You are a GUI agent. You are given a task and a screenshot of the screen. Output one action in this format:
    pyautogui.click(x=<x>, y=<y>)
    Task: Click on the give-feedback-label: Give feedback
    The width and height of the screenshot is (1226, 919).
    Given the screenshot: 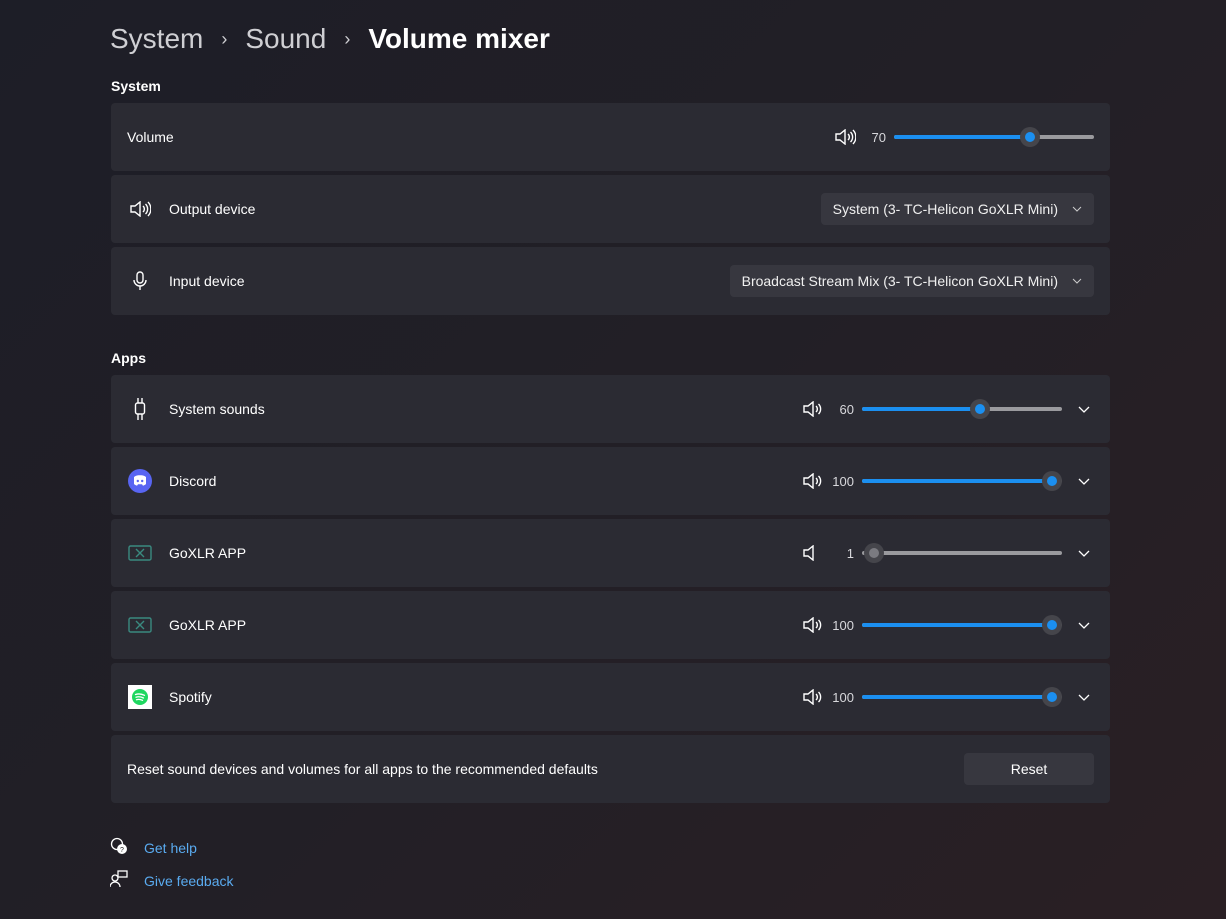 What is the action you would take?
    pyautogui.click(x=189, y=881)
    